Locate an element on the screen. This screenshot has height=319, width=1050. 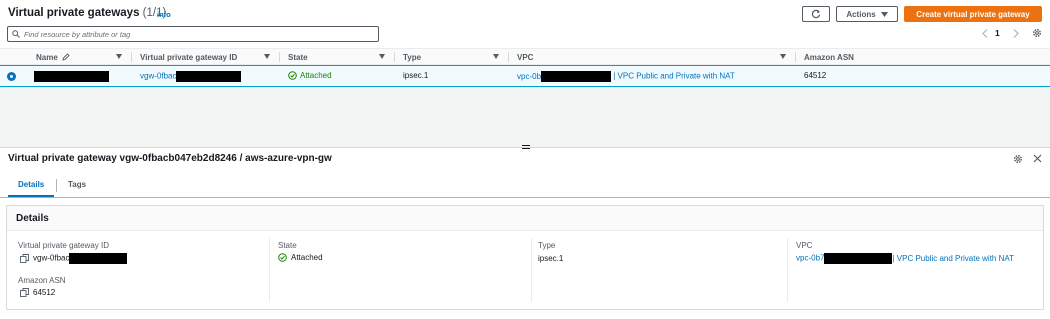
gateway-id-text: vgw-0fbac is located at coordinates (51, 258).